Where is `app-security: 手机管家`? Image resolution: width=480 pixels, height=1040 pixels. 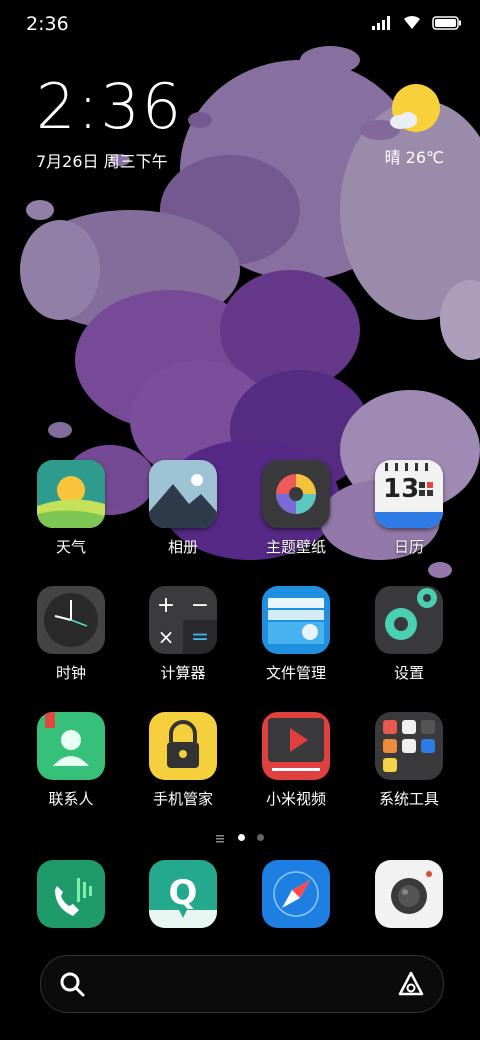
app-security: 手机管家 is located at coordinates (183, 760).